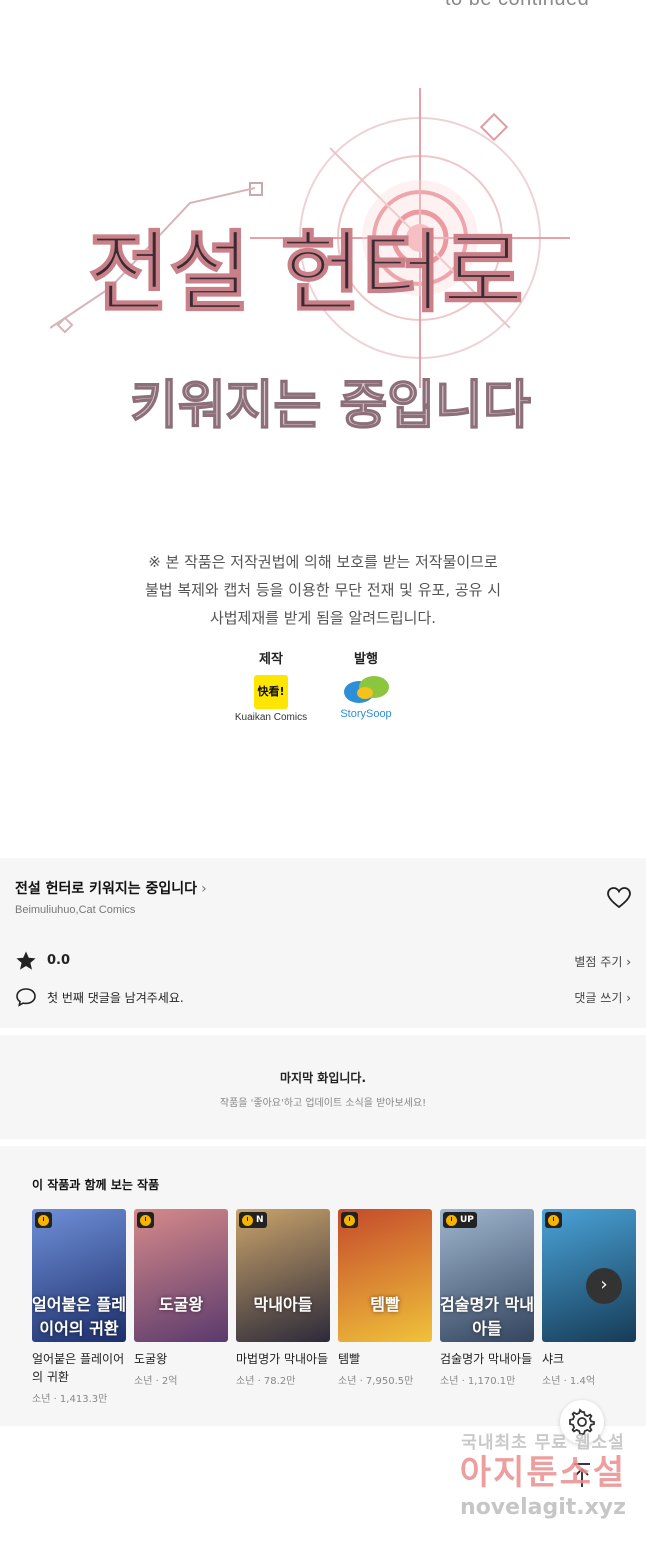  I want to click on comment-prompt: 첫 번째 댓글을 남겨주세요., so click(115, 998).